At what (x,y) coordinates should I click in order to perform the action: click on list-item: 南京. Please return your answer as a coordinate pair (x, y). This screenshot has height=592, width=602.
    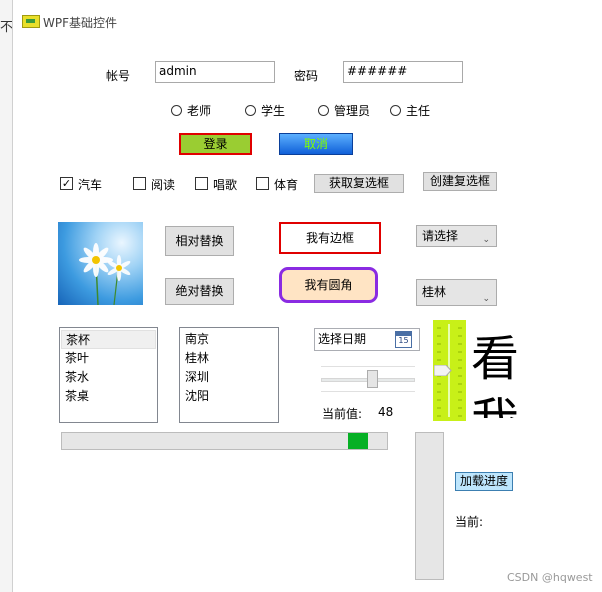
    Looking at the image, I should click on (229, 339).